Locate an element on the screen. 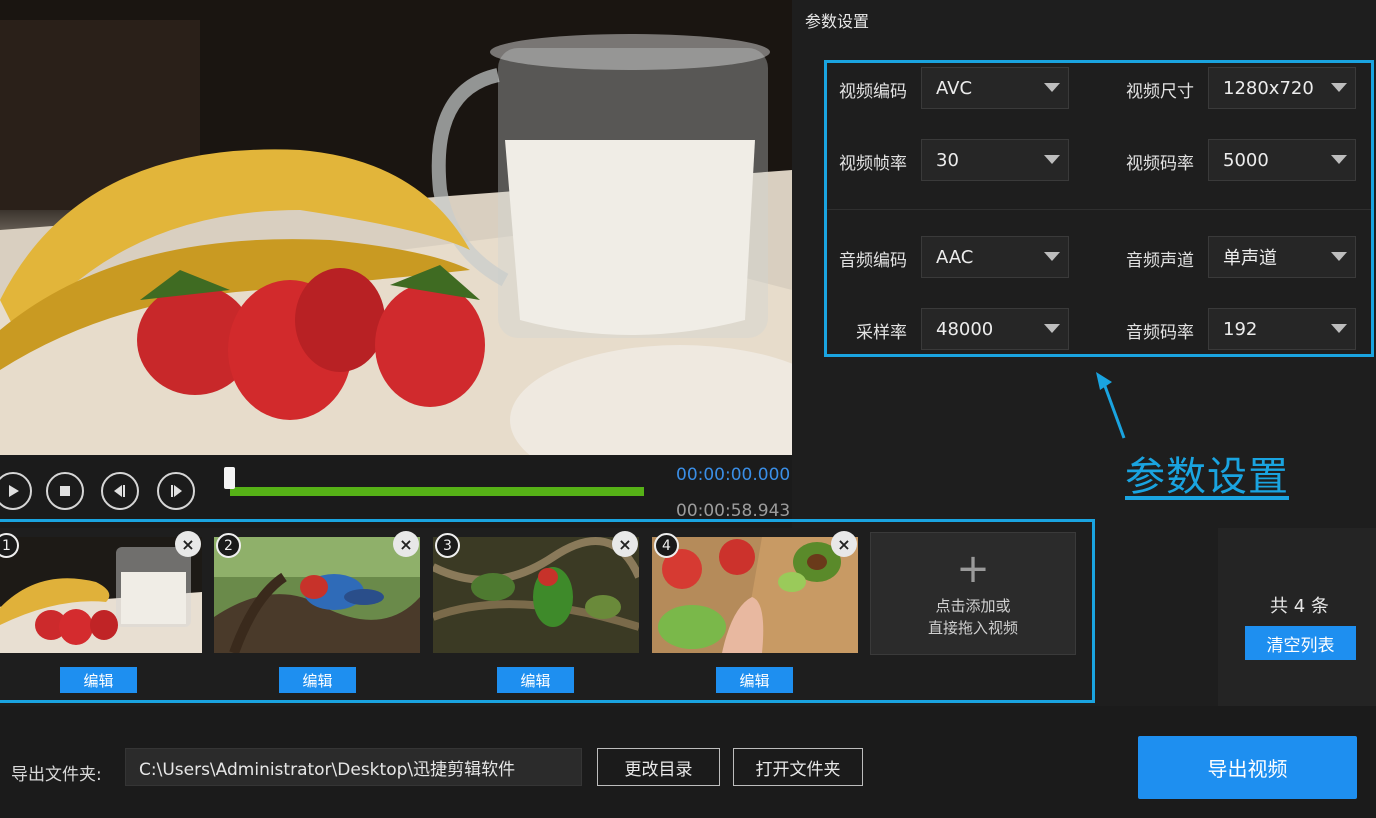 The image size is (1376, 818). audio-codec-select: AAC is located at coordinates (995, 257).